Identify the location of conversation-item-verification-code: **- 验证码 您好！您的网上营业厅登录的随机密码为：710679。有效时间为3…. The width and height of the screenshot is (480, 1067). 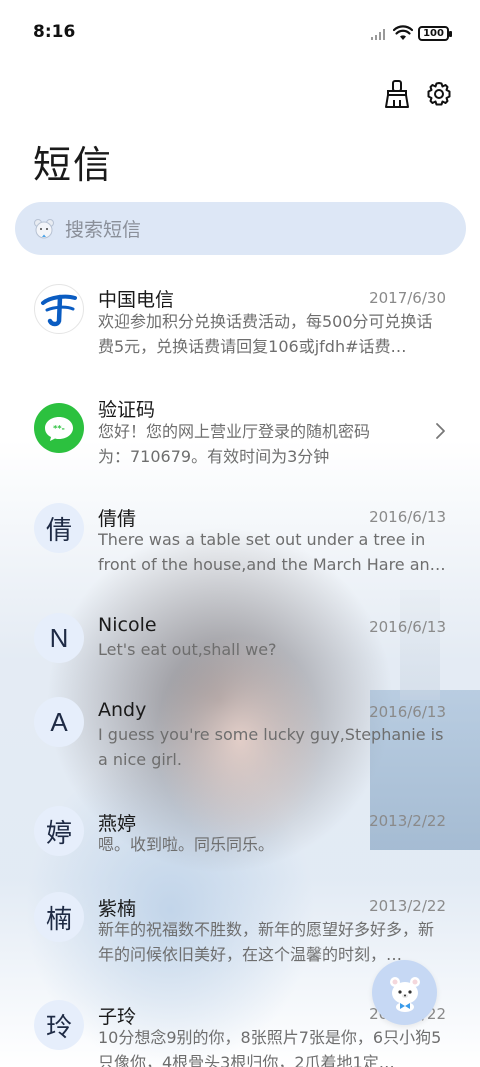
(240, 435).